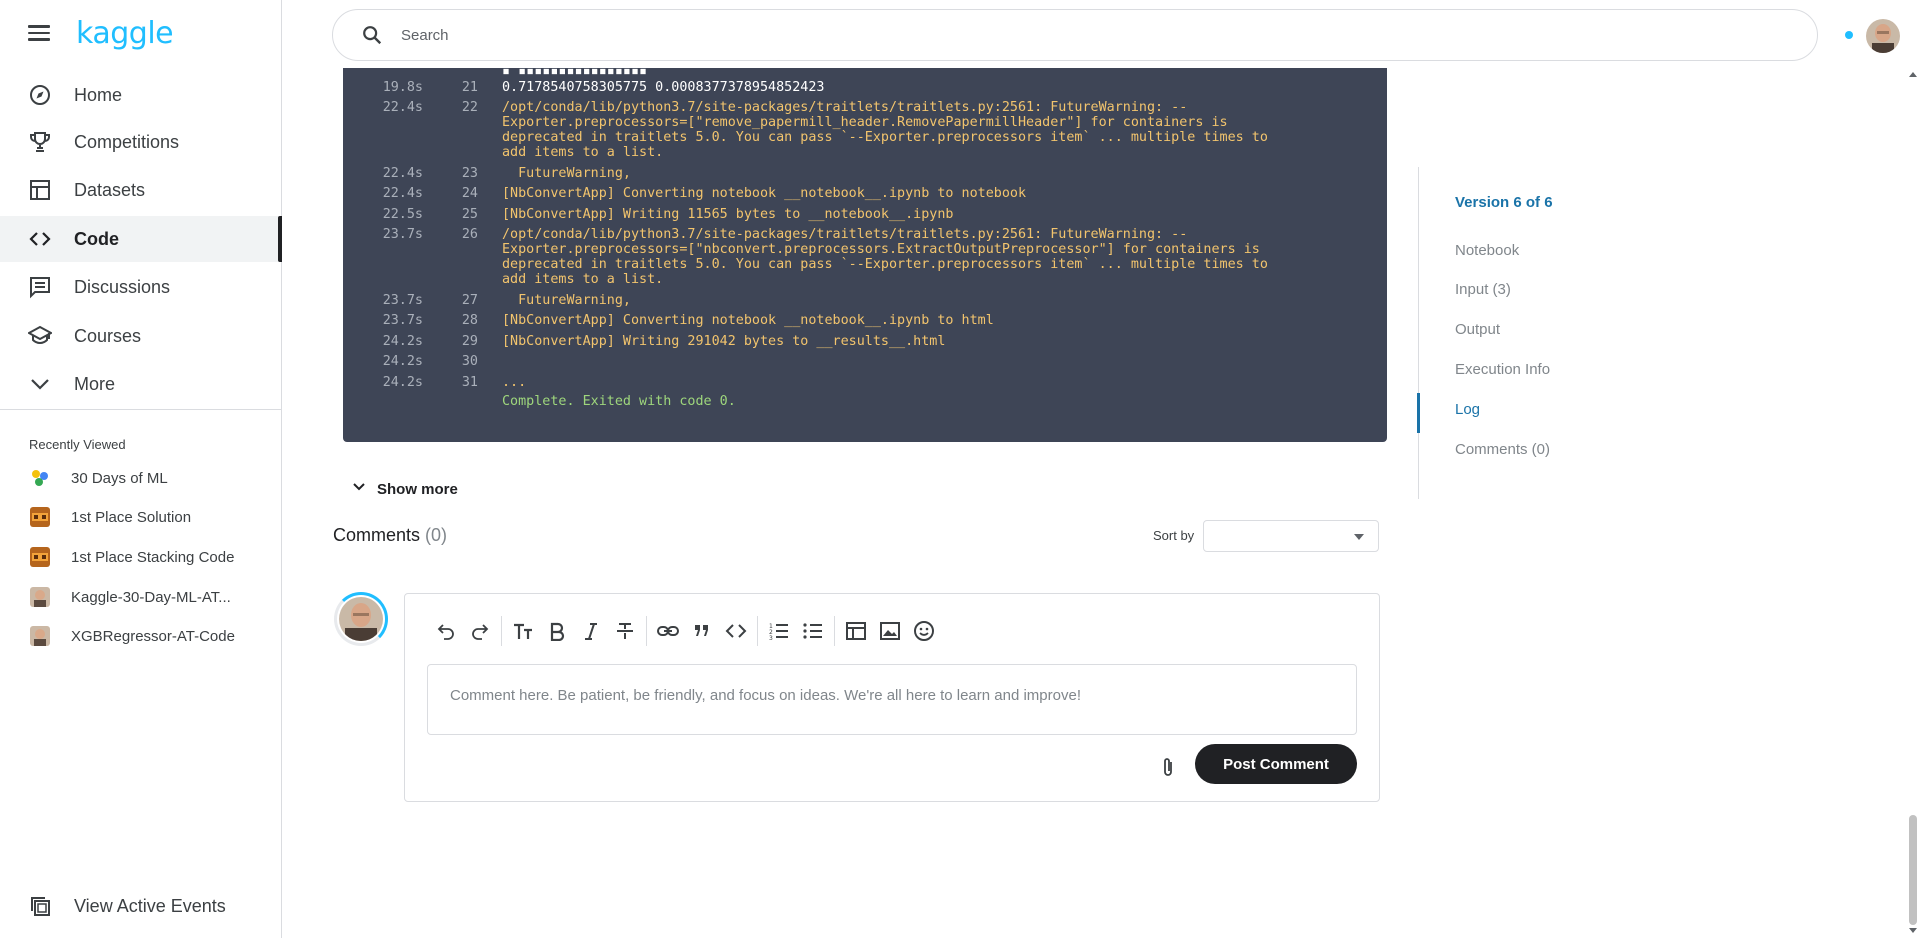  What do you see at coordinates (1483, 289) in the screenshot?
I see `toc-item-input: Input (3)` at bounding box center [1483, 289].